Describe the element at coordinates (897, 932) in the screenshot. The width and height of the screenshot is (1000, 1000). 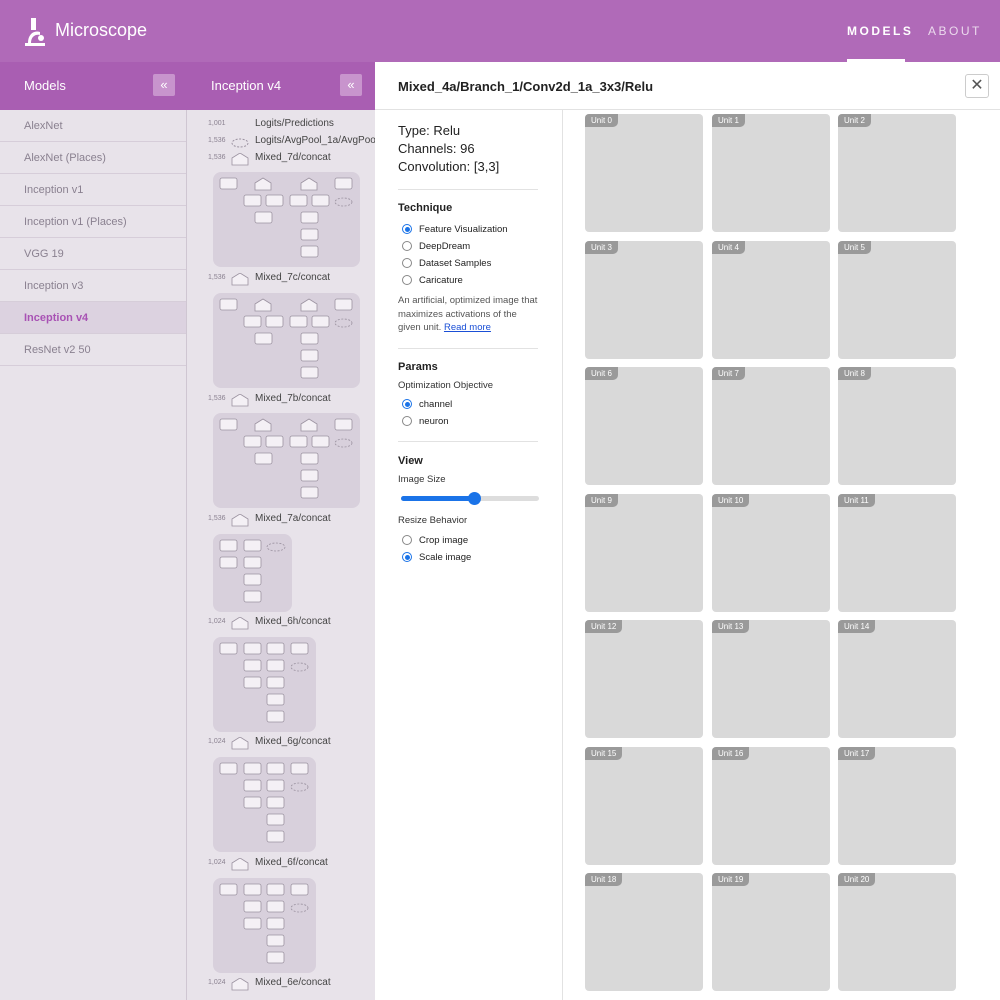
I see `unit-card: Unit 20` at that location.